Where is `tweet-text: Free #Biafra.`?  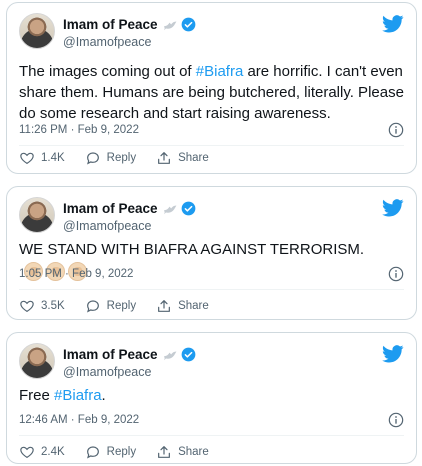 tweet-text: Free #Biafra. is located at coordinates (62, 395).